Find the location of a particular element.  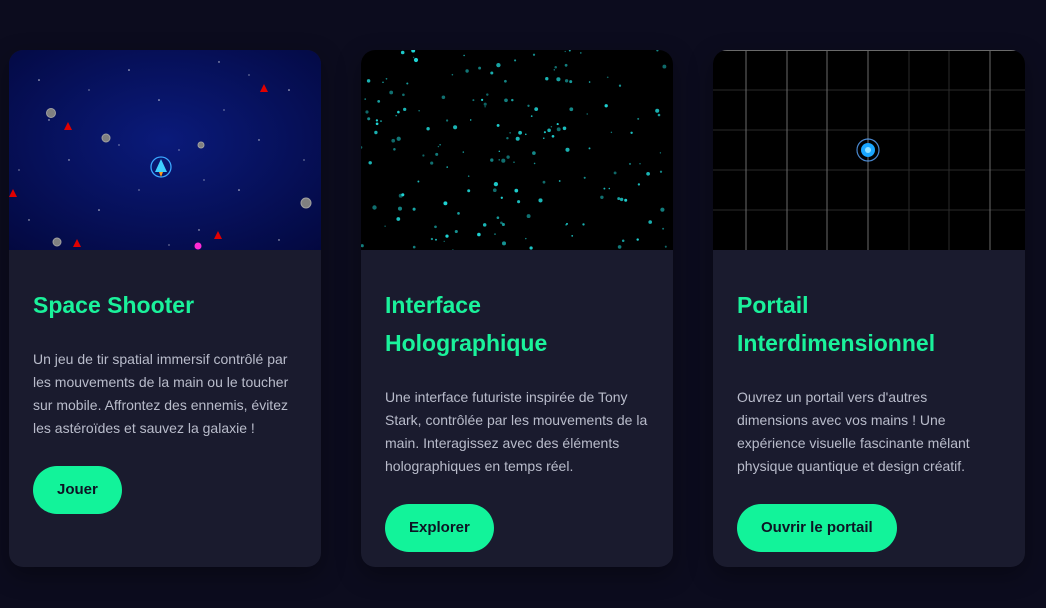

play-button: Jouer is located at coordinates (77, 490).